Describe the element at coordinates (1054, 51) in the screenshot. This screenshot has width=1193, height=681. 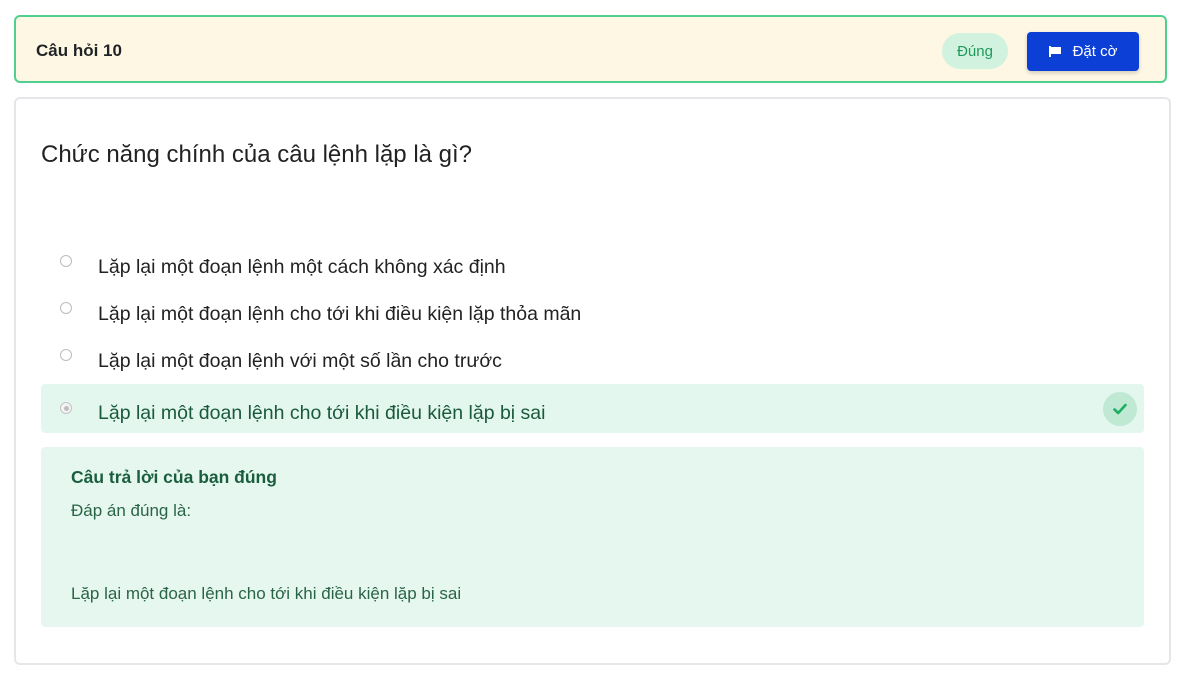
I see `flag-icon` at that location.